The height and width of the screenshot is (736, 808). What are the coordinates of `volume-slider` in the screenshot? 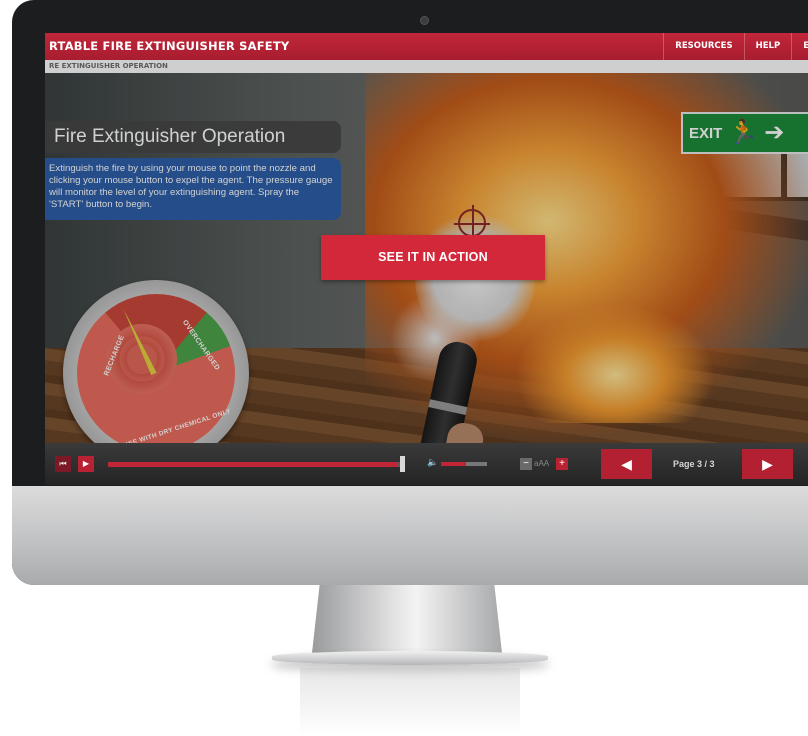 It's located at (464, 464).